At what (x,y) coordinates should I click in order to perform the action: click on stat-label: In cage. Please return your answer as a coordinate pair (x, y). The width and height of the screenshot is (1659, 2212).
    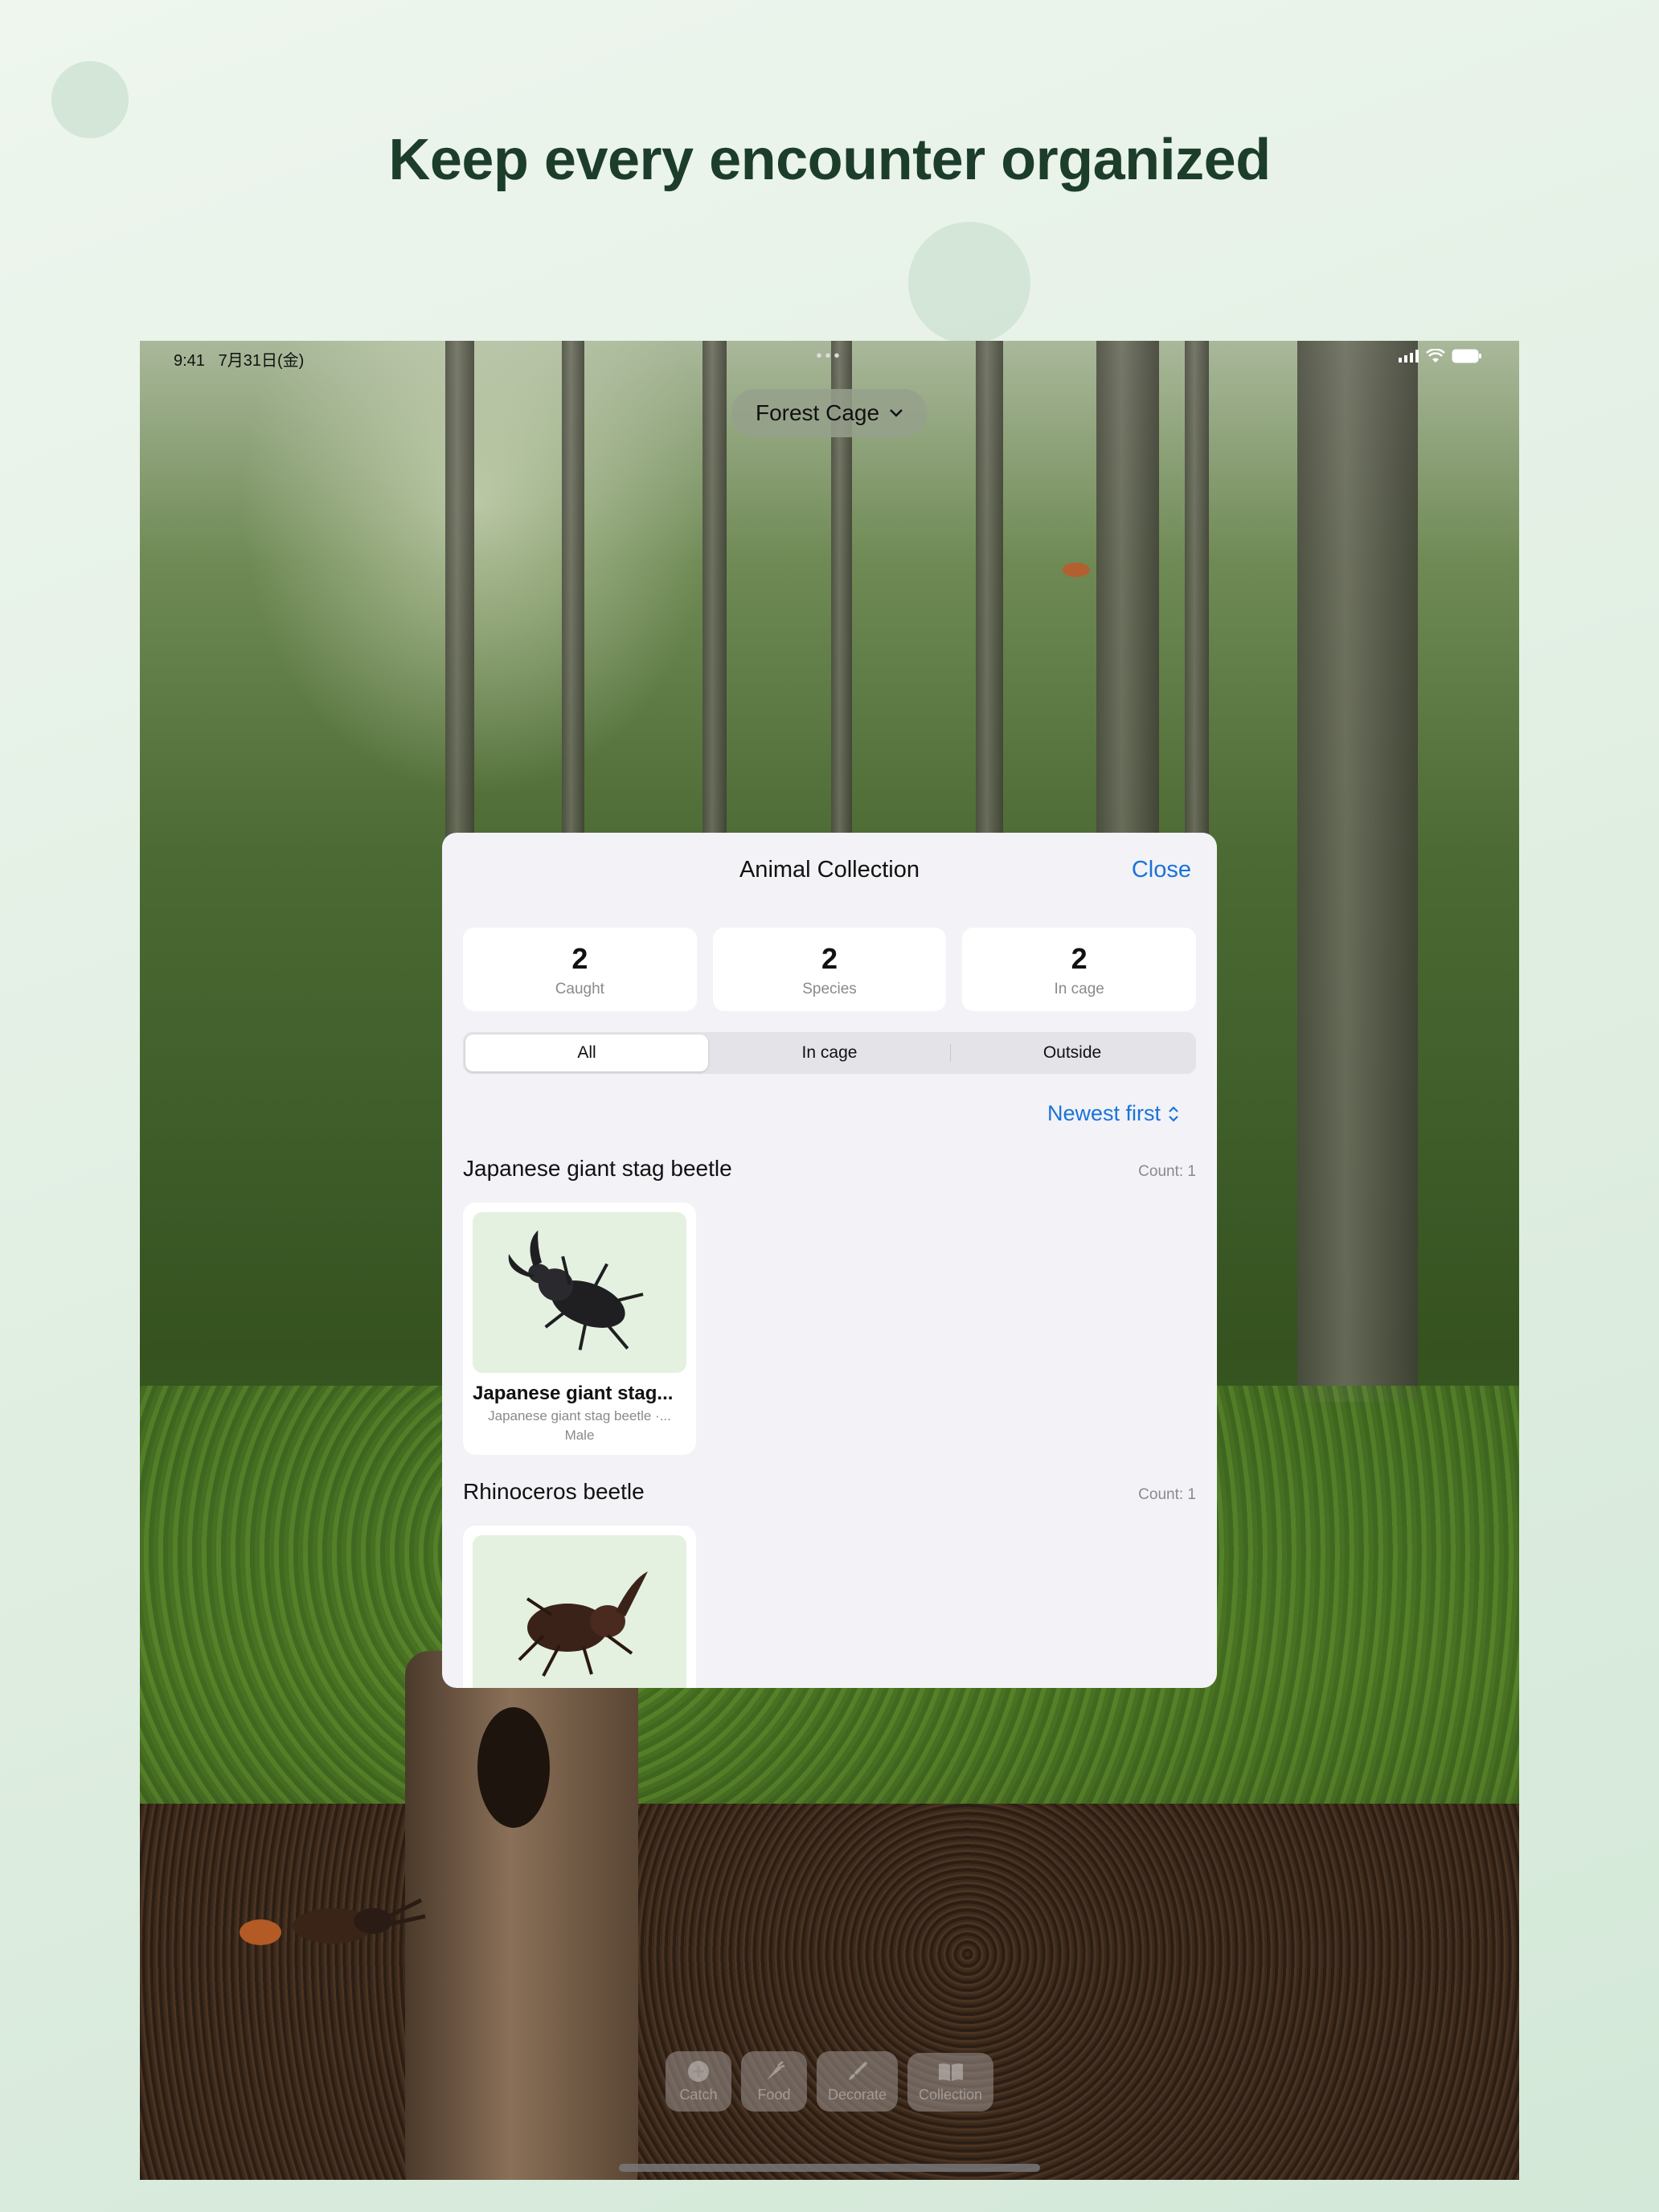
    Looking at the image, I should click on (1079, 989).